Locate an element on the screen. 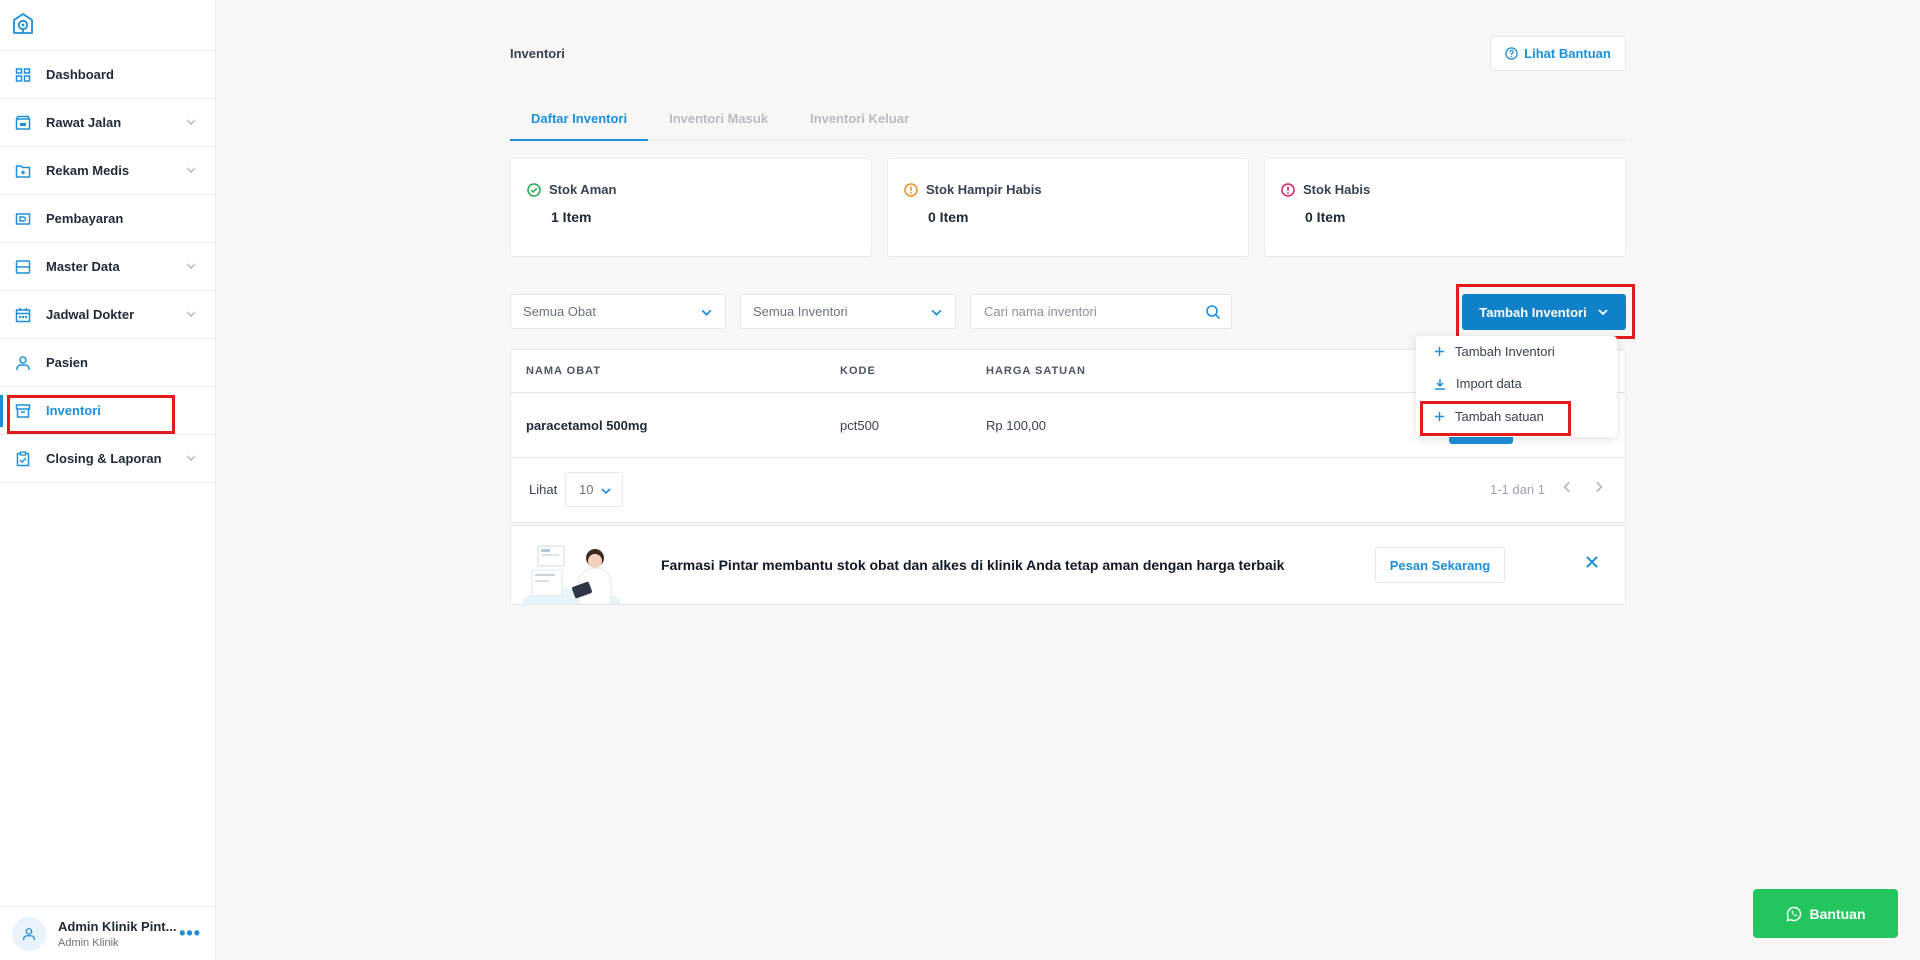 Image resolution: width=1920 pixels, height=960 pixels. sidebar-item-dashboard: Dashboard is located at coordinates (107, 75).